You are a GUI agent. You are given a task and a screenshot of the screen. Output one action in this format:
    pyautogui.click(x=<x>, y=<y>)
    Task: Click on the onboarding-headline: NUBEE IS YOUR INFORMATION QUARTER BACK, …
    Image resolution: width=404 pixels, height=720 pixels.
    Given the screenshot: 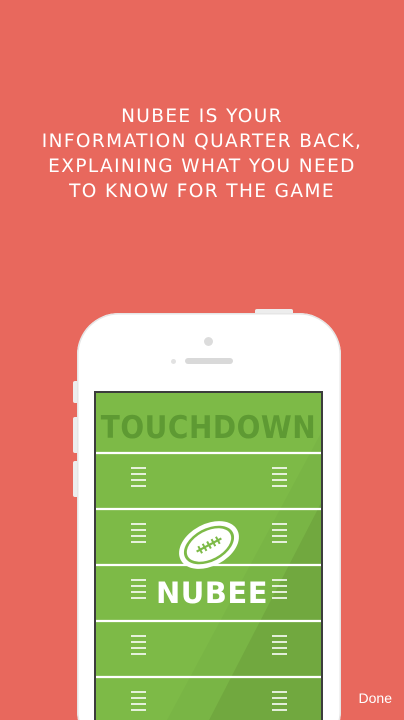 What is the action you would take?
    pyautogui.click(x=202, y=154)
    